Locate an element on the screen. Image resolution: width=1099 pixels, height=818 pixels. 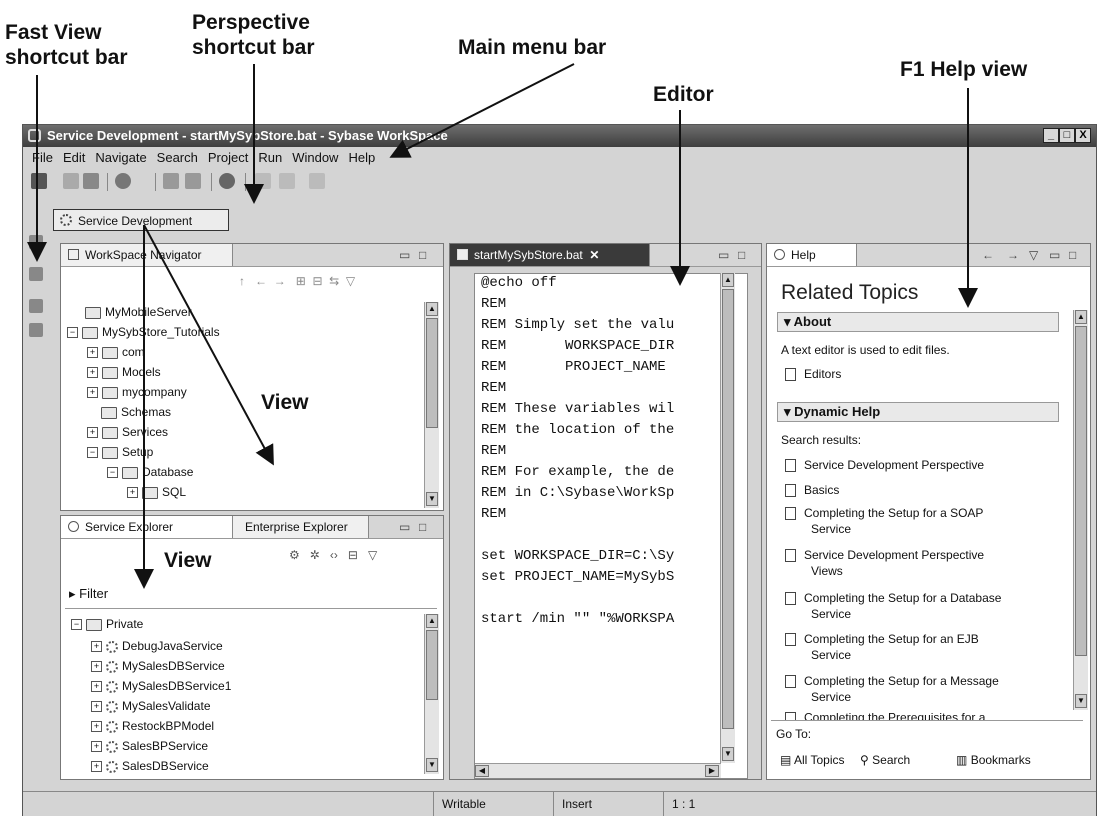
help-result-link: Completing the Setup for a SOAP Service is located at coordinates (884, 521).